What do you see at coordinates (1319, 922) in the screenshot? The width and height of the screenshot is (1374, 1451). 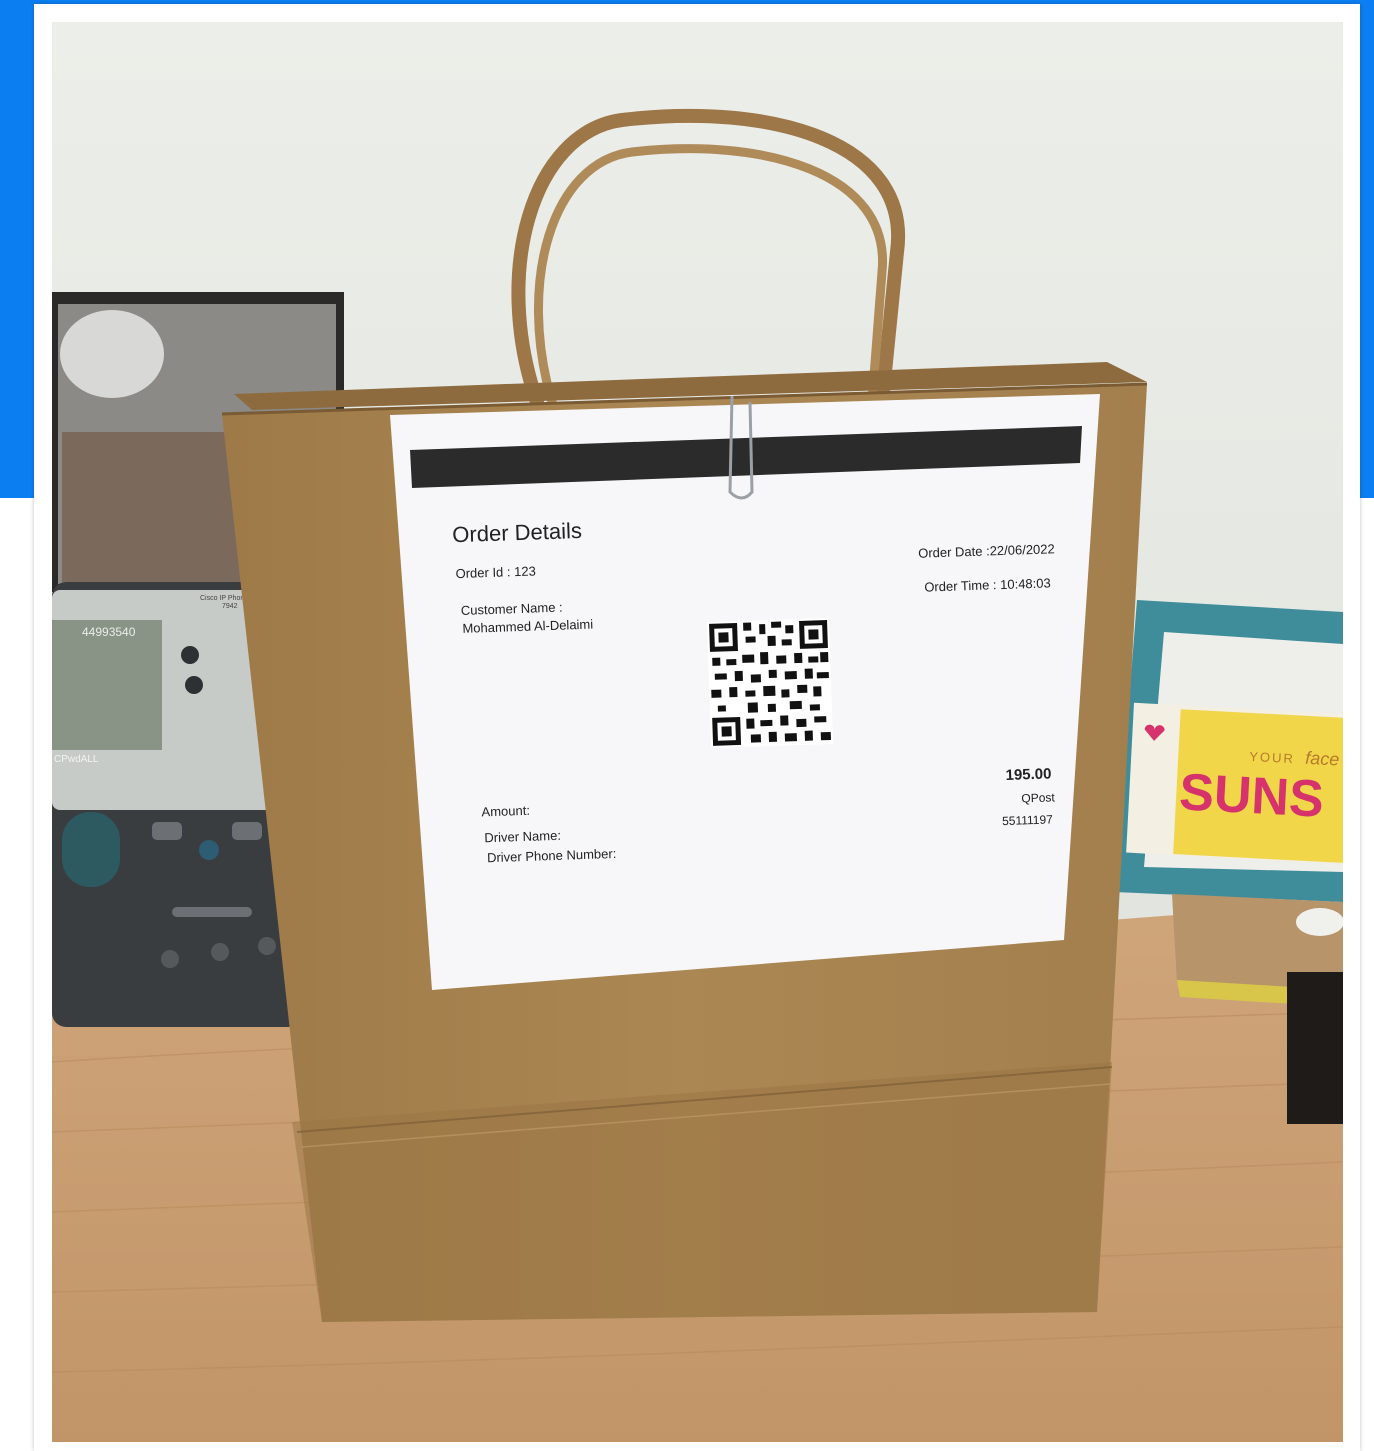 I see `paper-tag` at bounding box center [1319, 922].